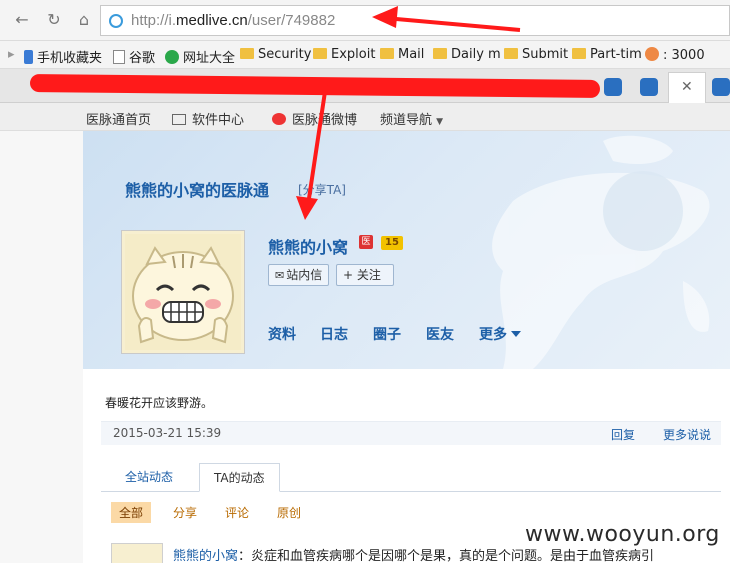 This screenshot has height=563, width=730. What do you see at coordinates (652, 54) in the screenshot?
I see `chrome-icon` at bounding box center [652, 54].